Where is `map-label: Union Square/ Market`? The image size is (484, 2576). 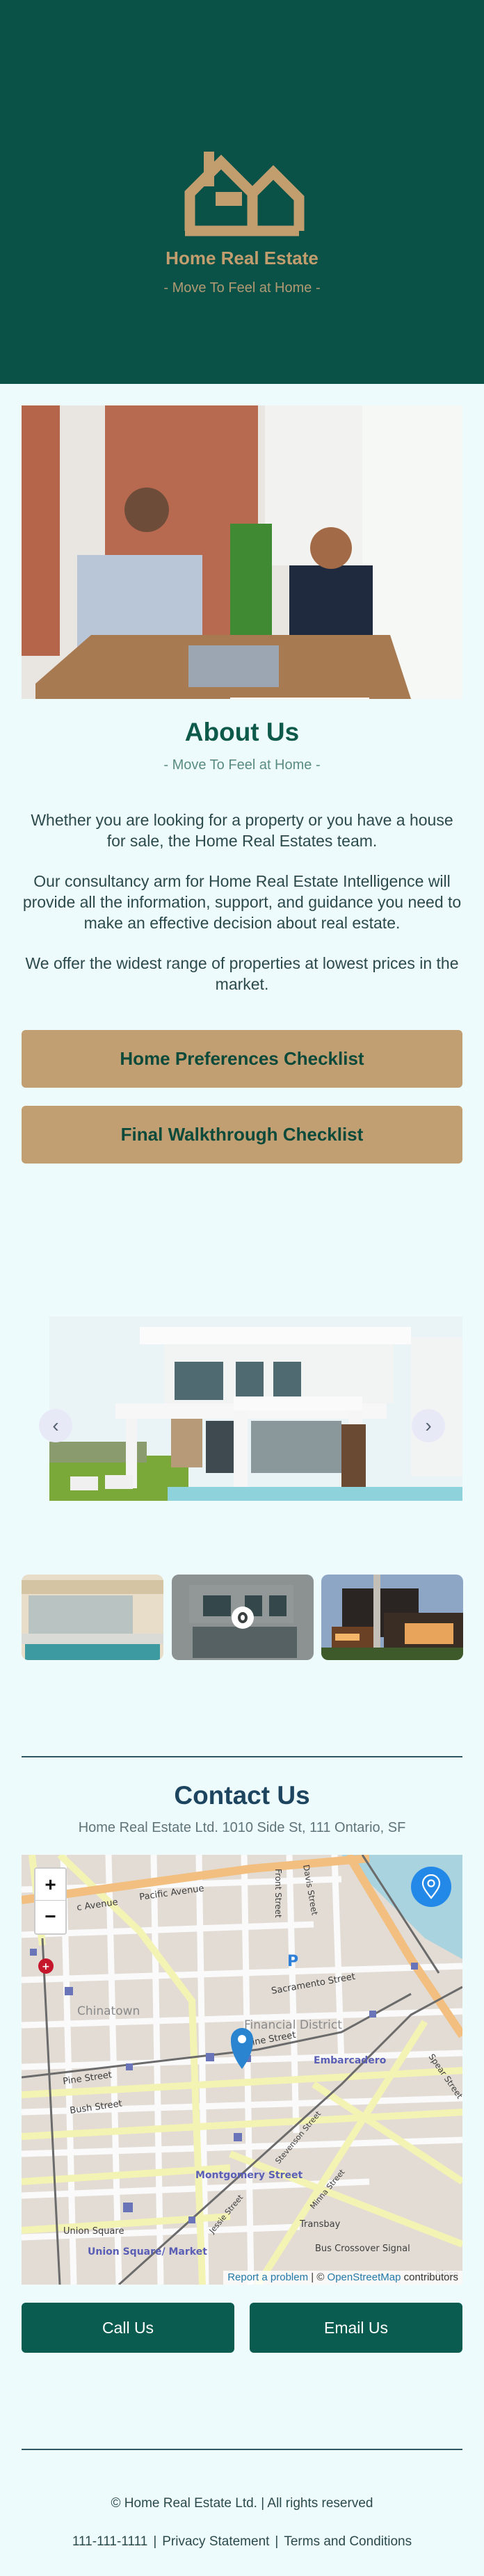 map-label: Union Square/ Market is located at coordinates (147, 2251).